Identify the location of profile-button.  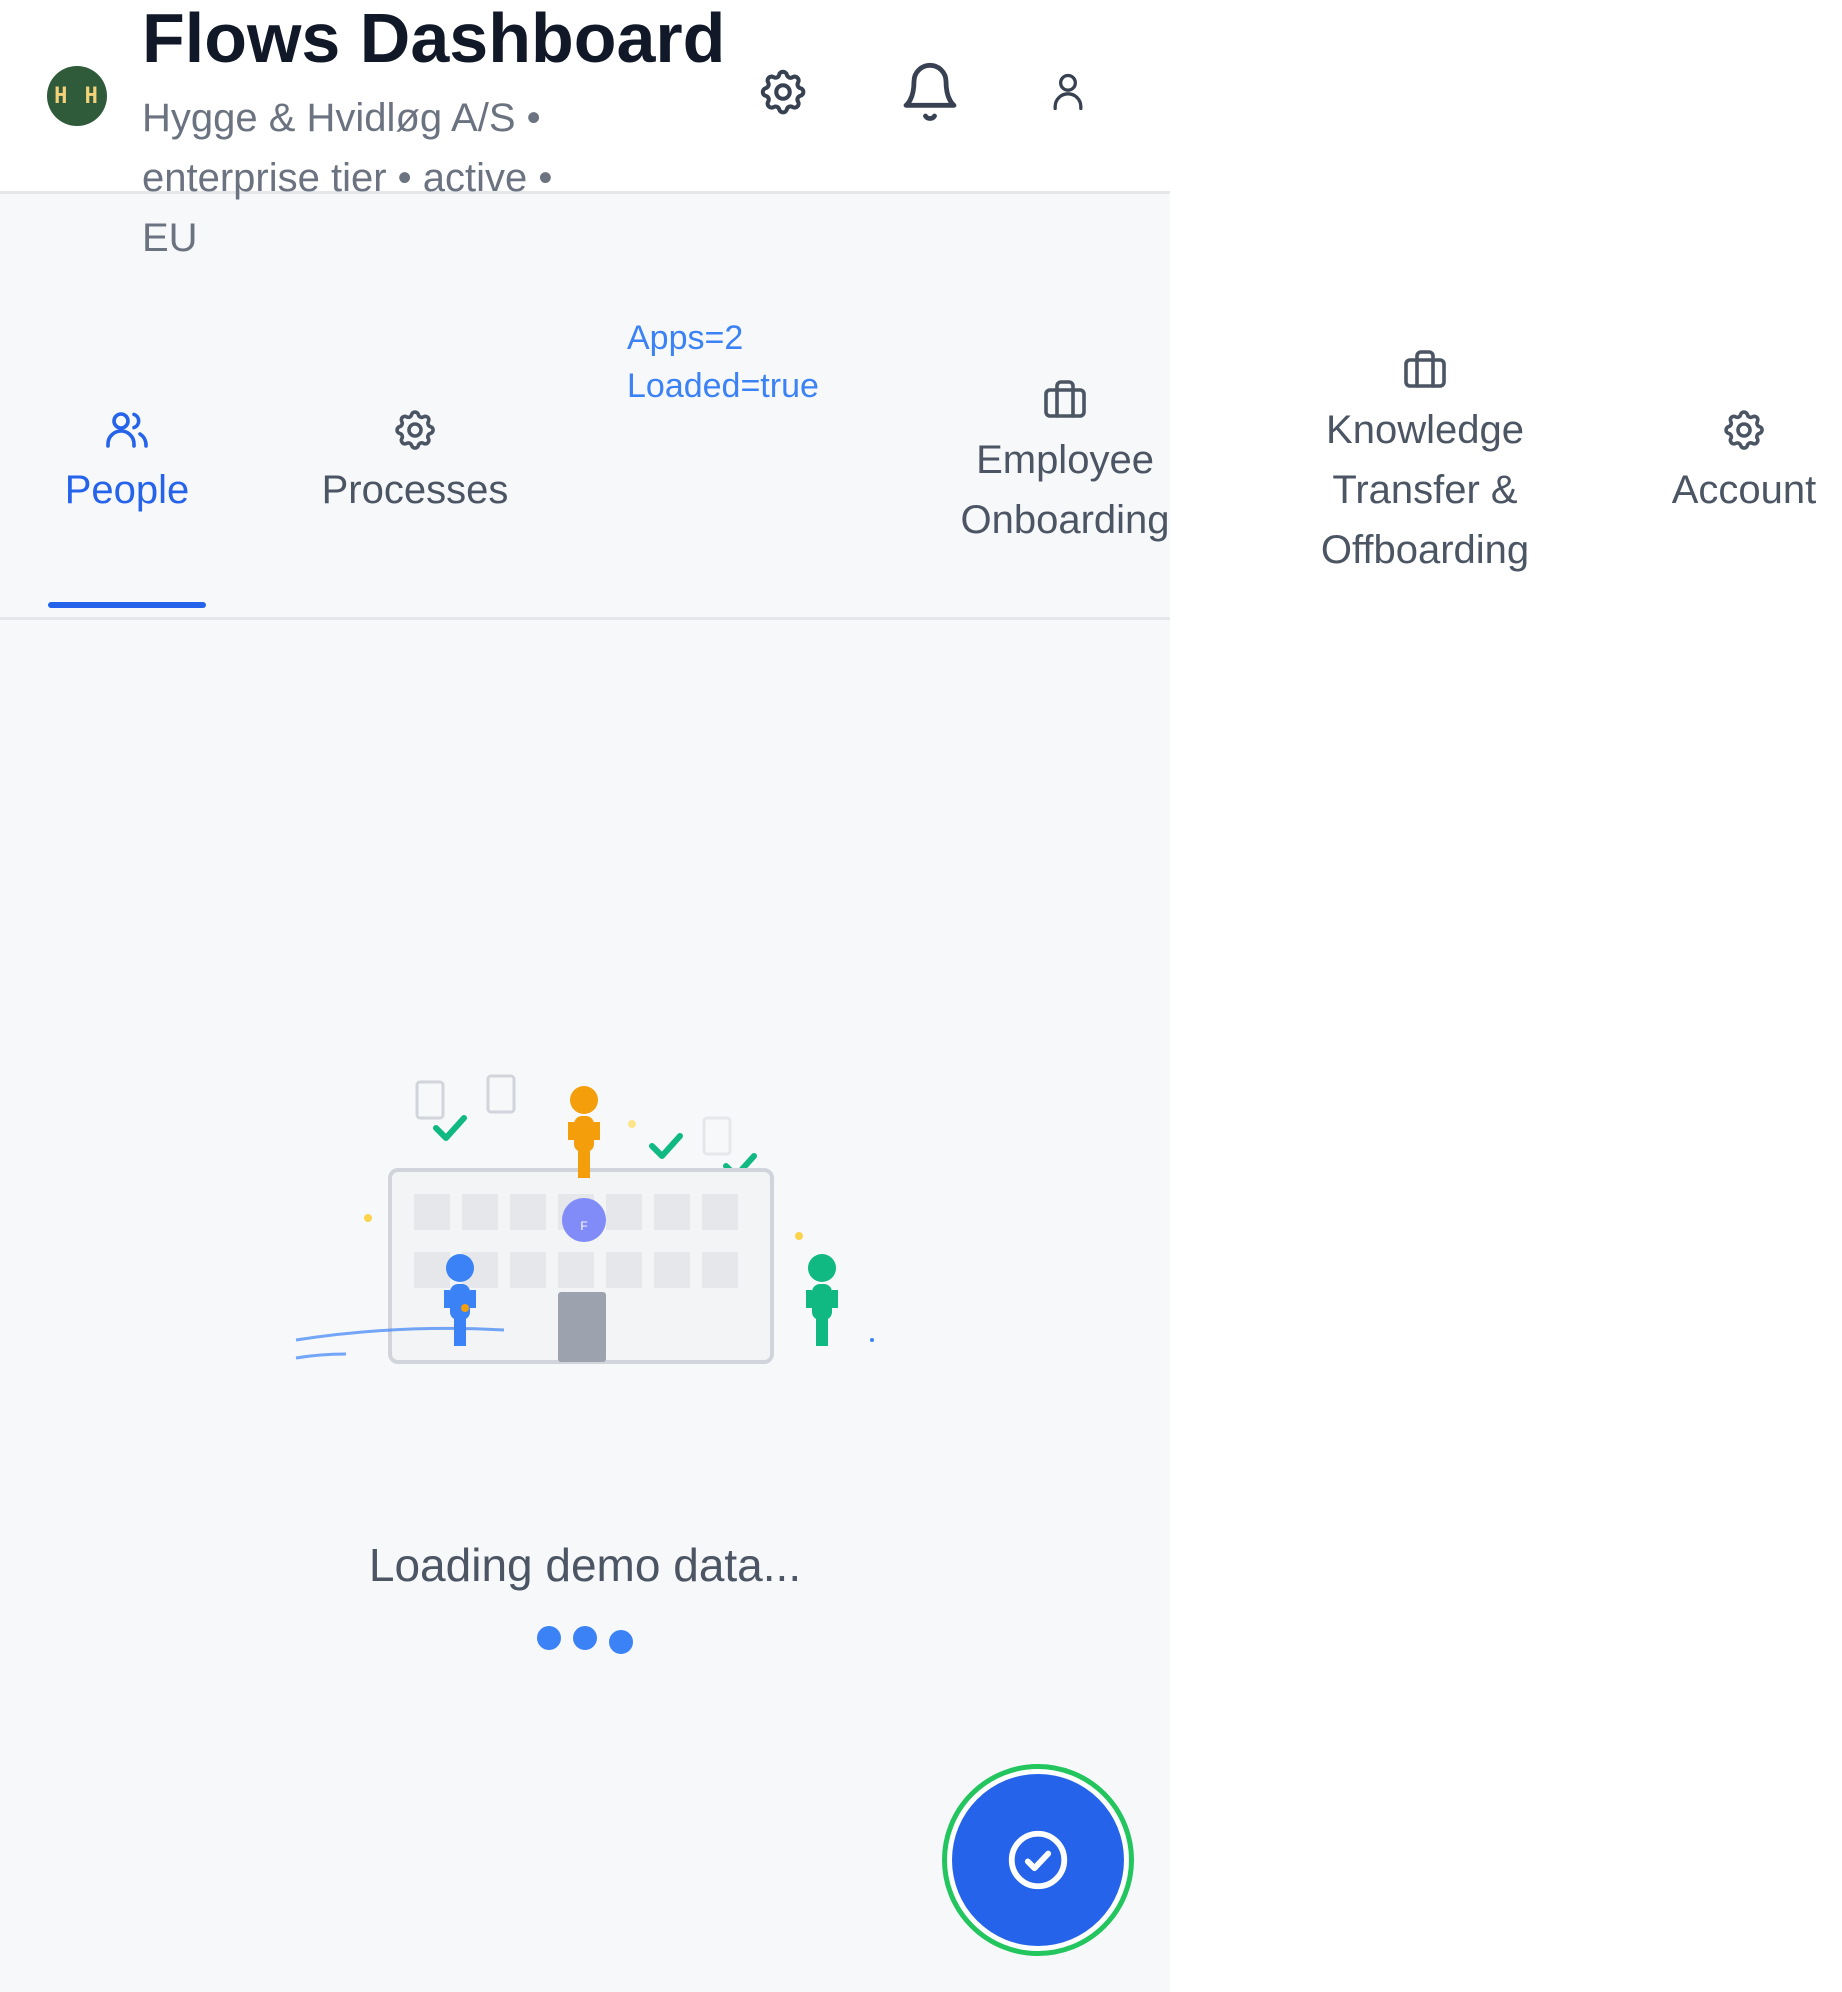
(1068, 92).